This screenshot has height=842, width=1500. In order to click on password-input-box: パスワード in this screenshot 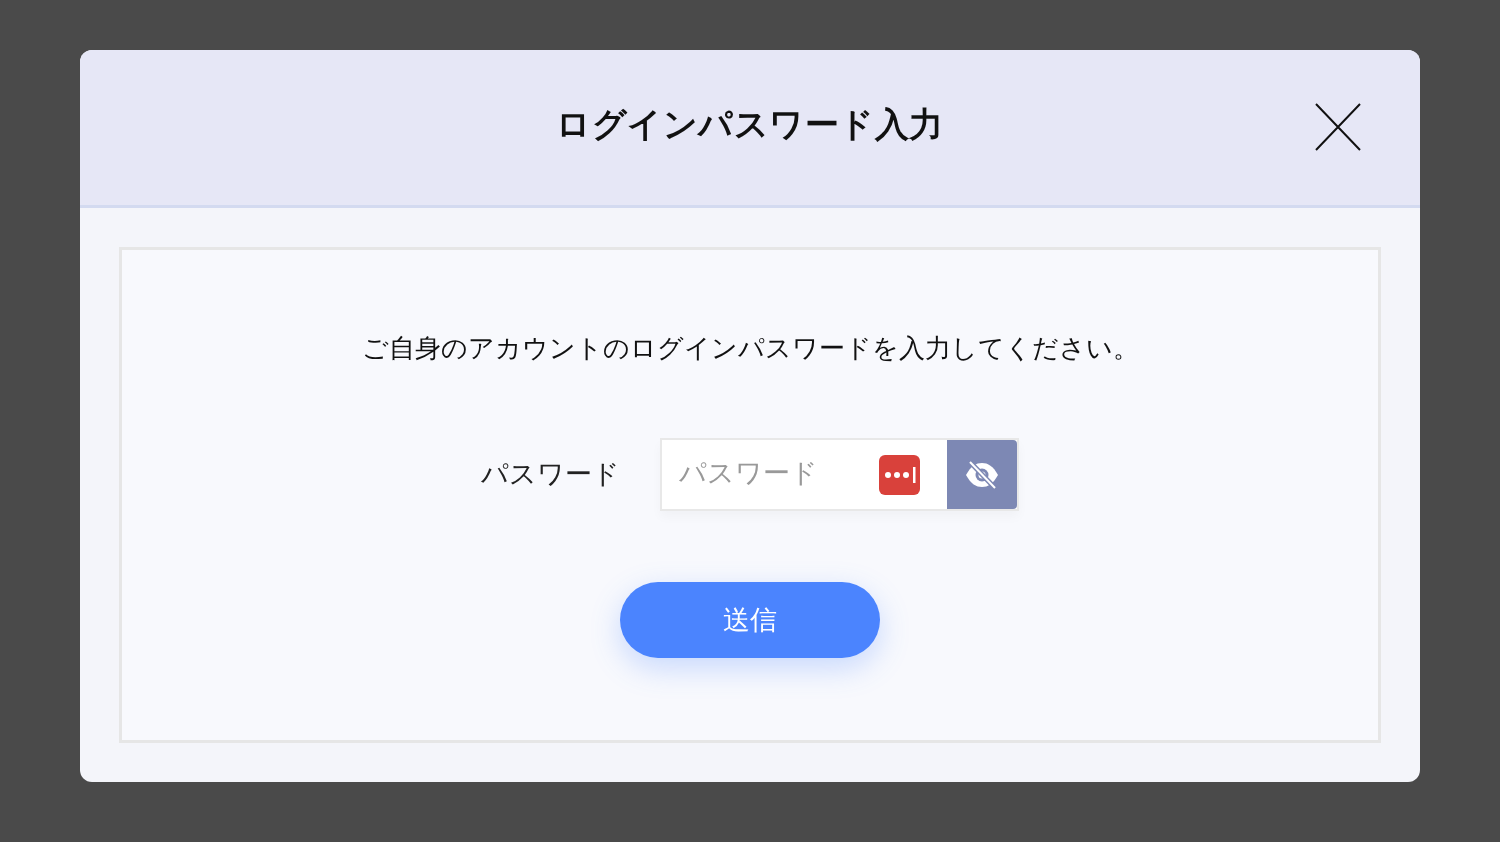, I will do `click(839, 474)`.